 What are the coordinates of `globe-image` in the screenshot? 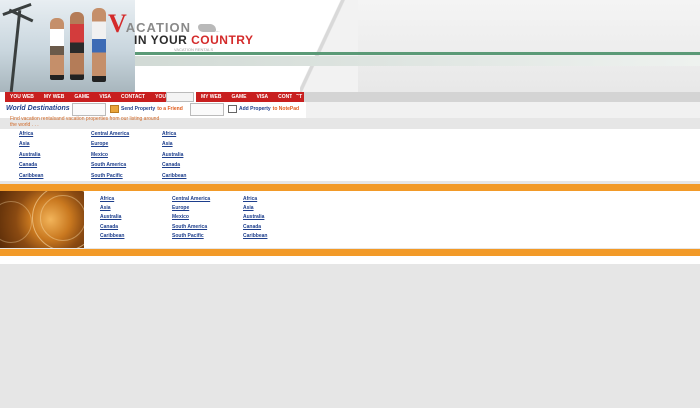 It's located at (42, 219).